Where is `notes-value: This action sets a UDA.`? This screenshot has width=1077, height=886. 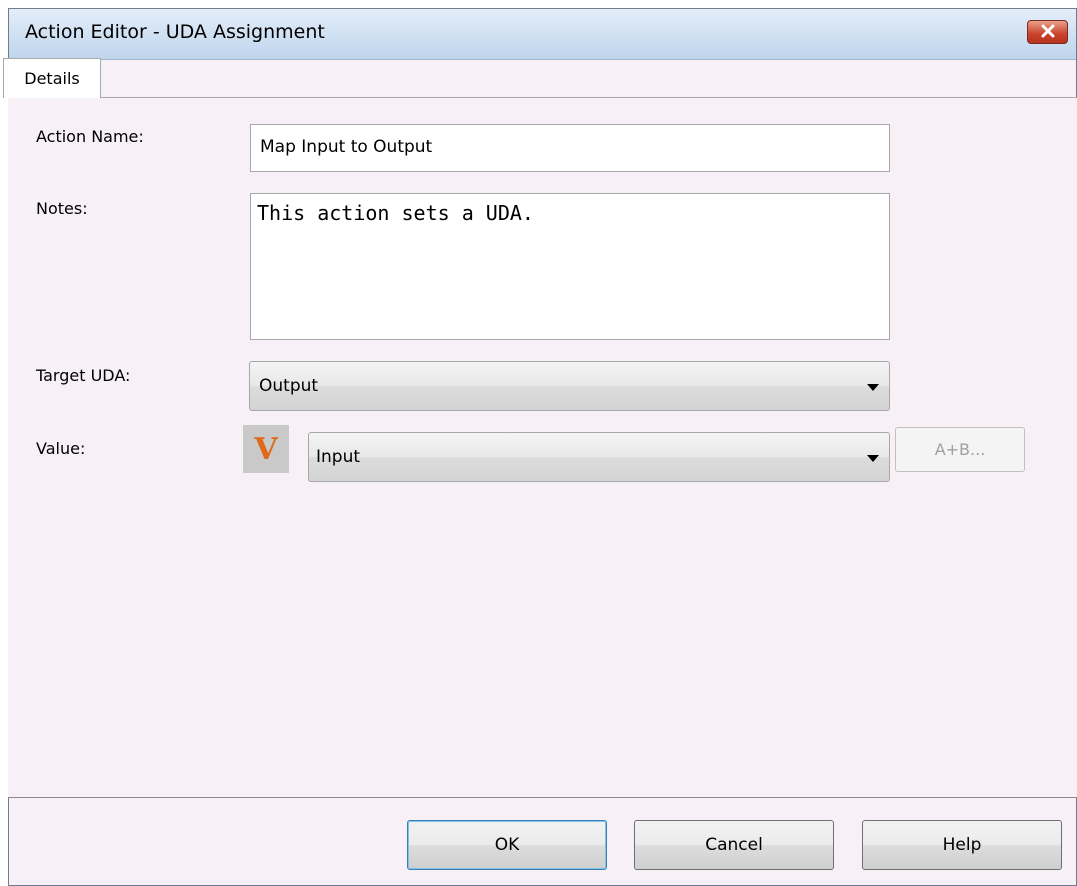 notes-value: This action sets a UDA. is located at coordinates (395, 213).